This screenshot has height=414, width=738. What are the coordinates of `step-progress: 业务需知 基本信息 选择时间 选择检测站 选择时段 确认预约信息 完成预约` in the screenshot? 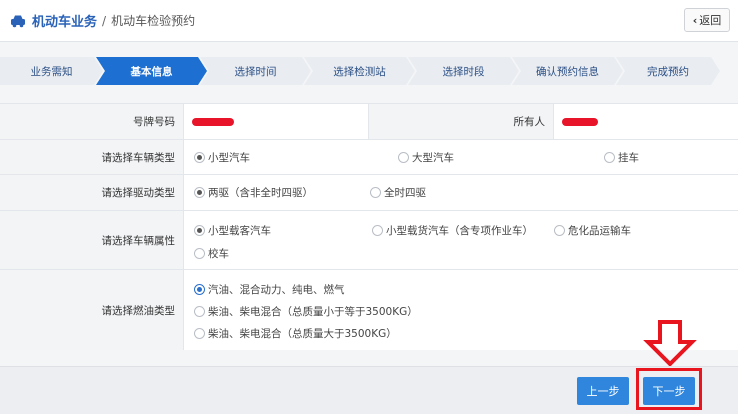 It's located at (369, 71).